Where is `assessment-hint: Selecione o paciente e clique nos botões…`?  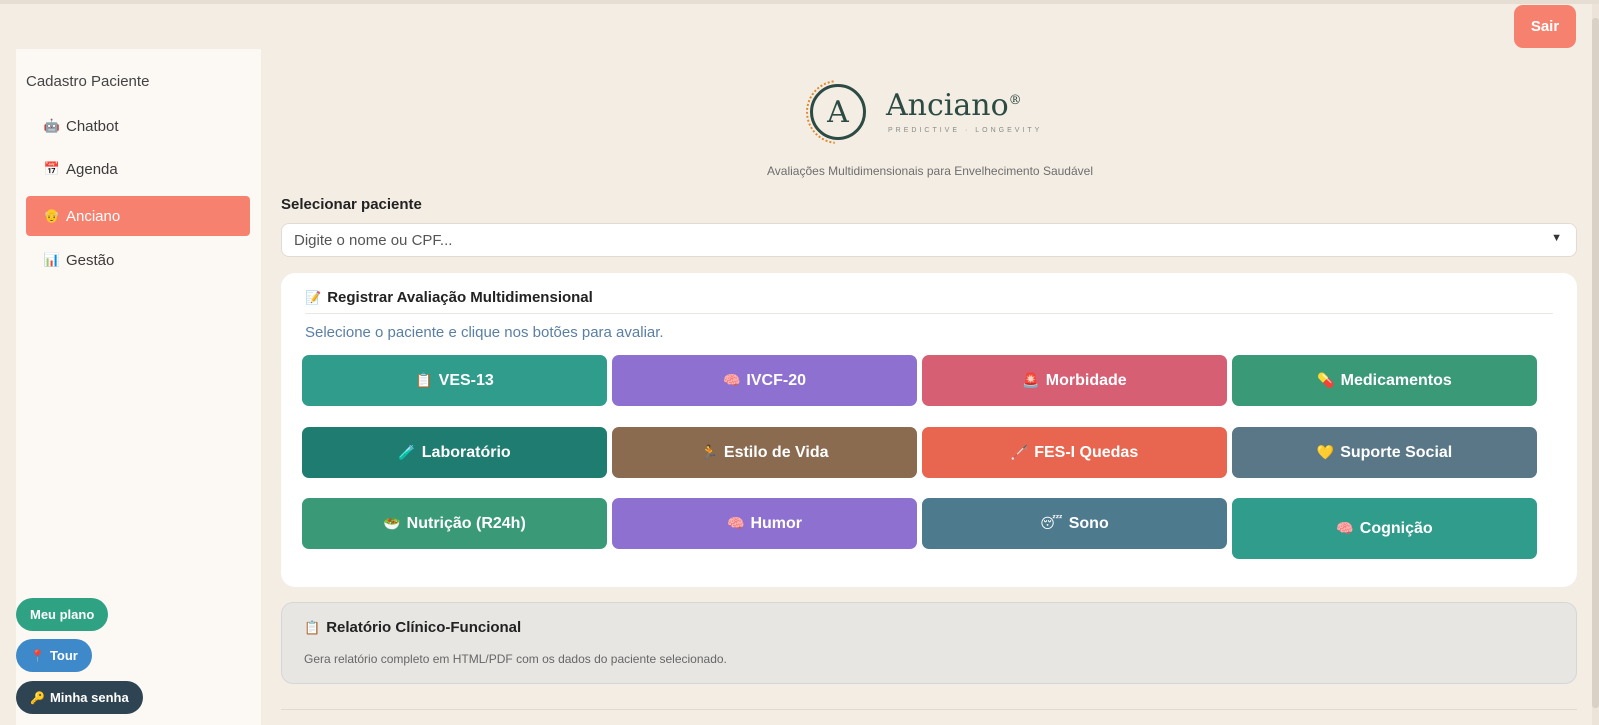 assessment-hint: Selecione o paciente e clique nos botões… is located at coordinates (484, 332).